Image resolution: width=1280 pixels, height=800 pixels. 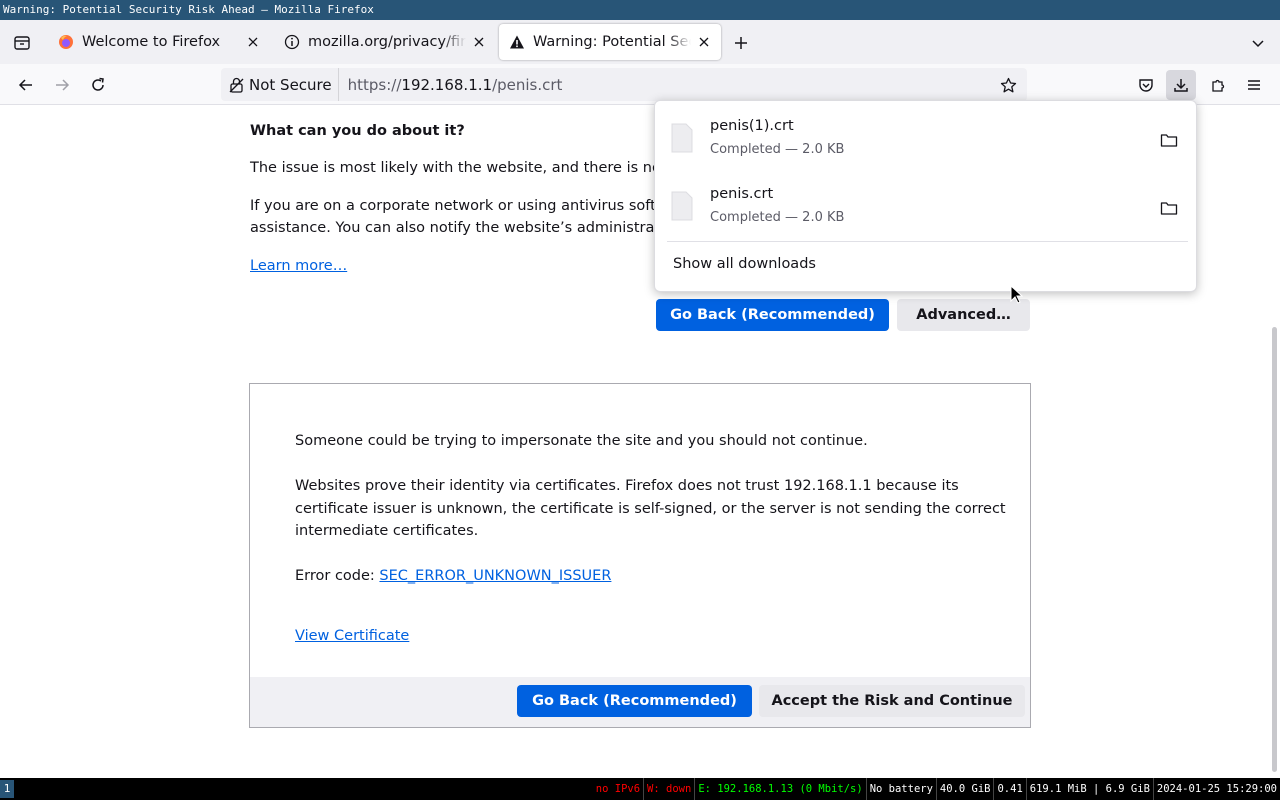 What do you see at coordinates (670, 789) in the screenshot?
I see `status-block: W: down` at bounding box center [670, 789].